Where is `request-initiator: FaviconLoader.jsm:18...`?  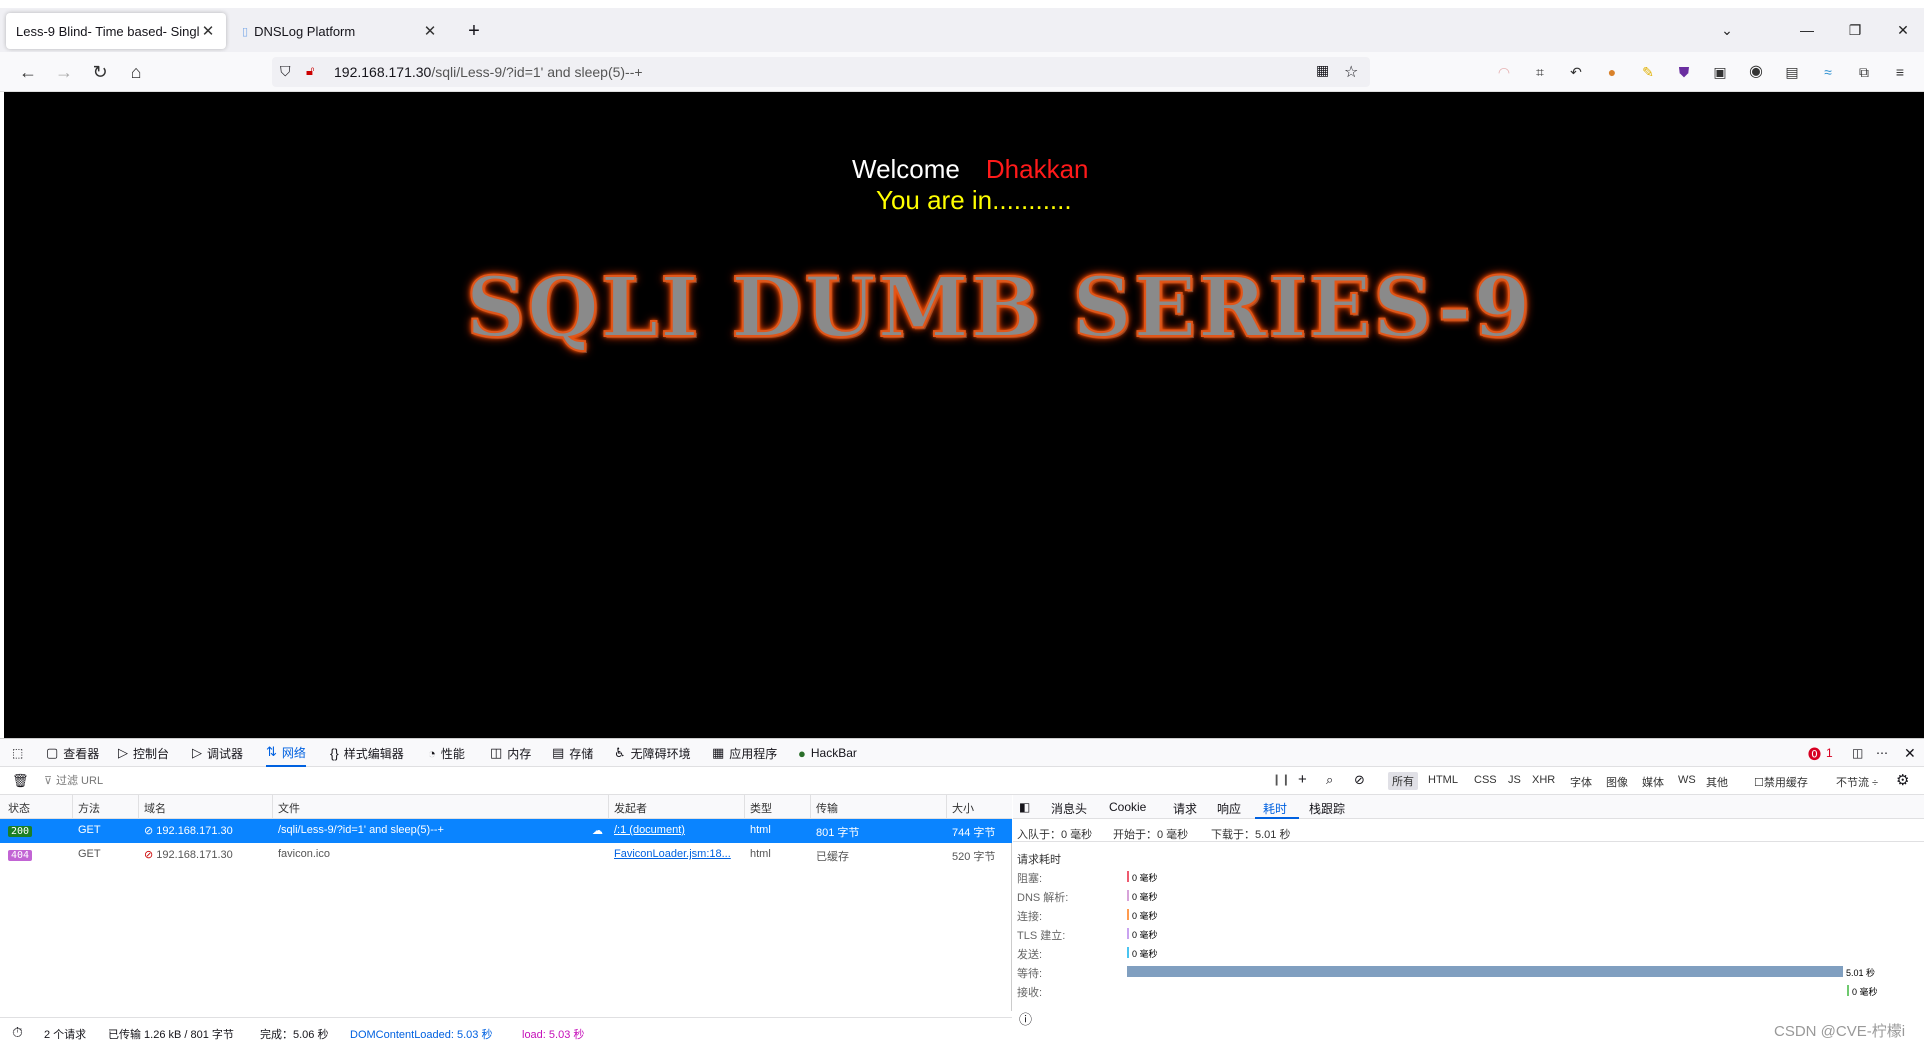
request-initiator: FaviconLoader.jsm:18... is located at coordinates (677, 854).